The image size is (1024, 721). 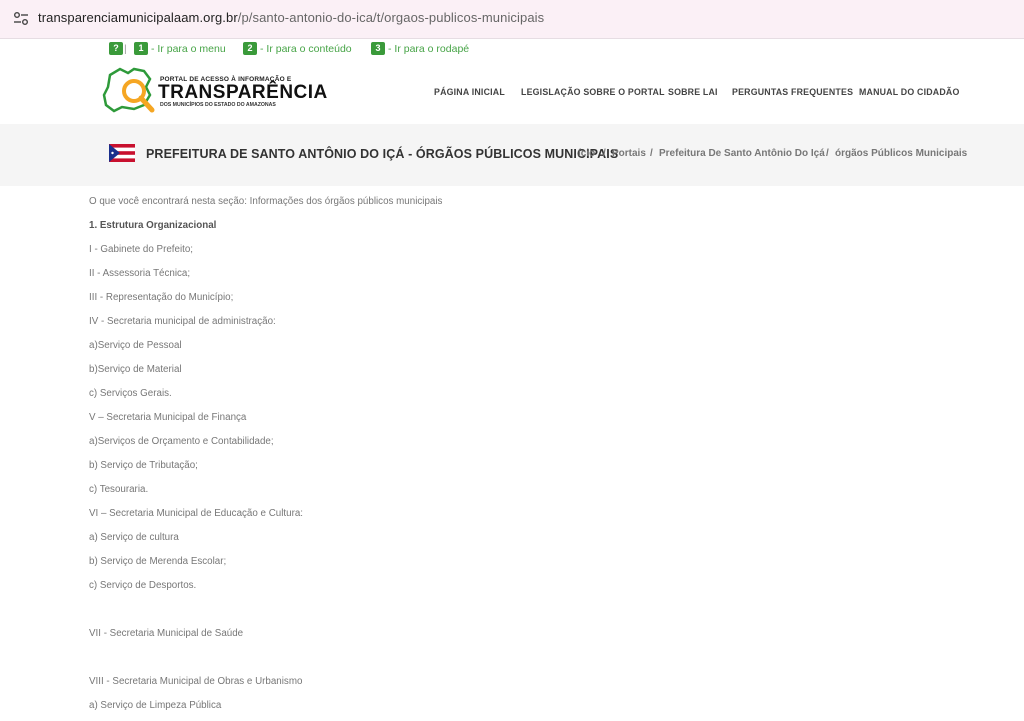 I want to click on key-badge: 2, so click(x=250, y=48).